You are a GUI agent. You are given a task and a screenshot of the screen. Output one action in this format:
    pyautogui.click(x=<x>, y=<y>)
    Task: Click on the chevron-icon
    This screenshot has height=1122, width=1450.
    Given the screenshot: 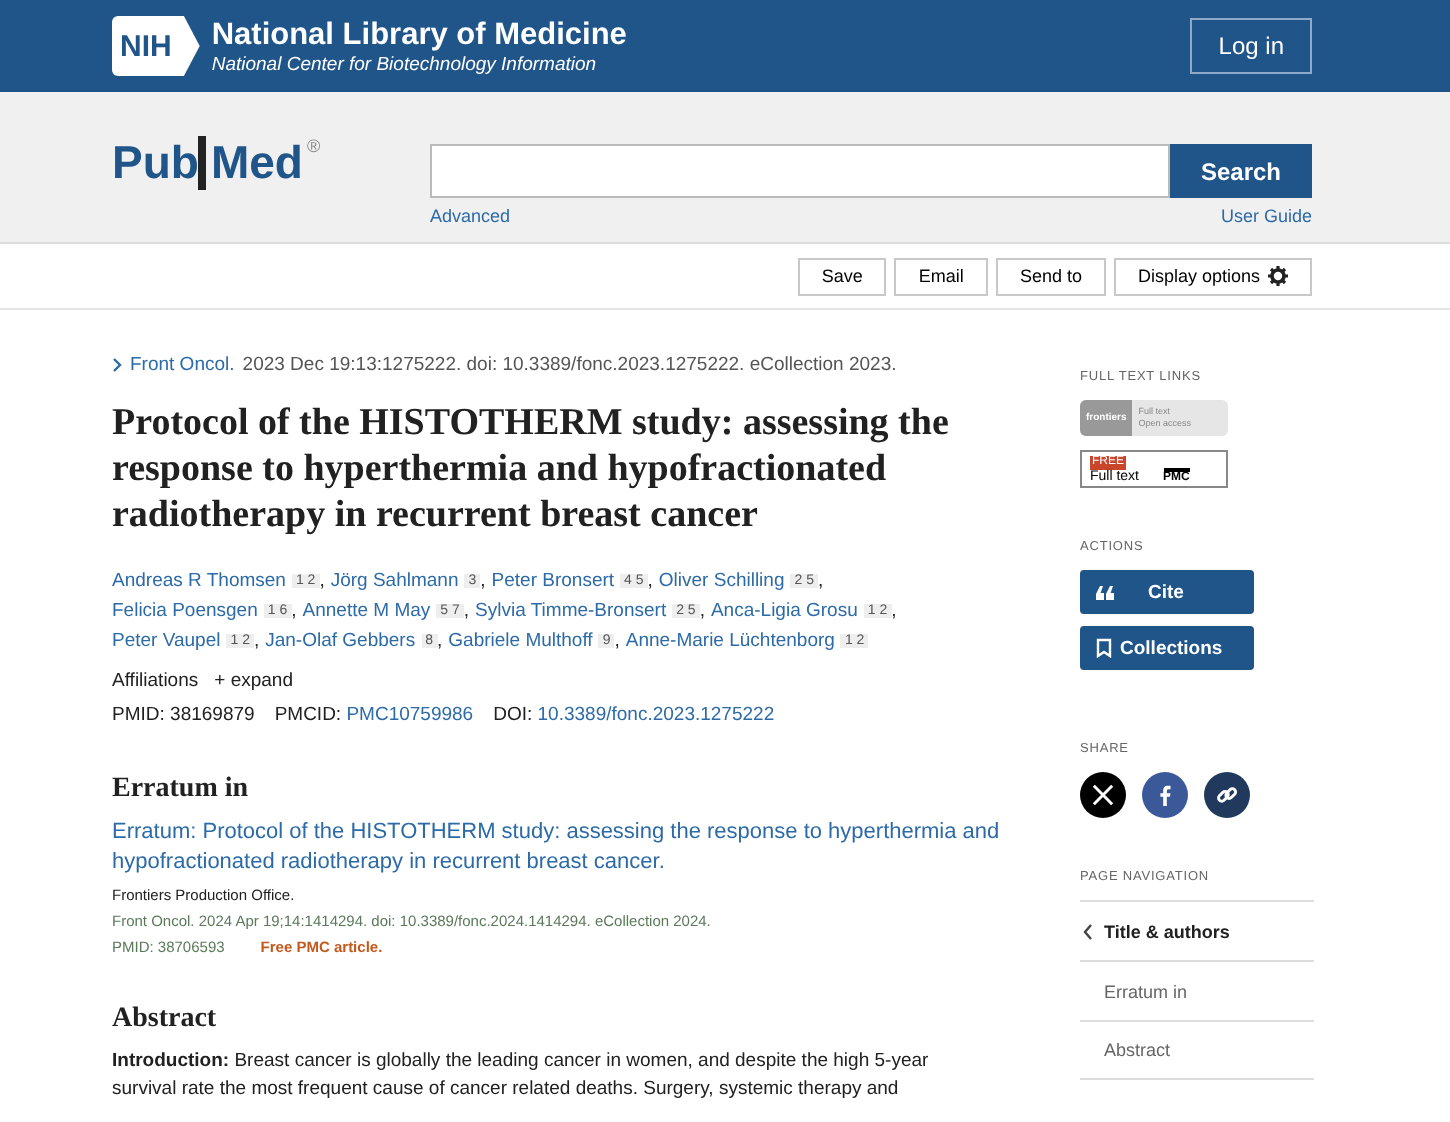 What is the action you would take?
    pyautogui.click(x=117, y=365)
    